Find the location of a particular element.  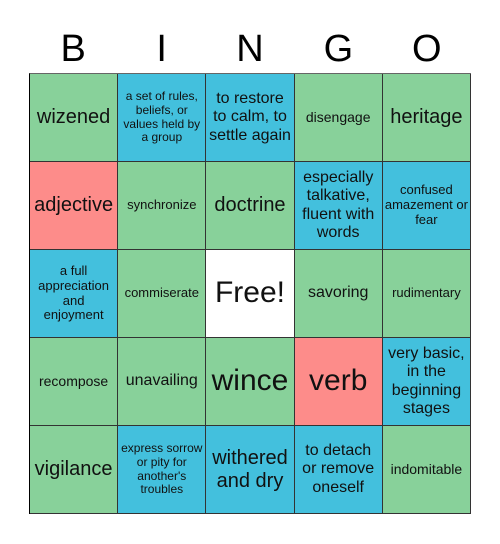

bingo-cell: withered and dry is located at coordinates (250, 470).